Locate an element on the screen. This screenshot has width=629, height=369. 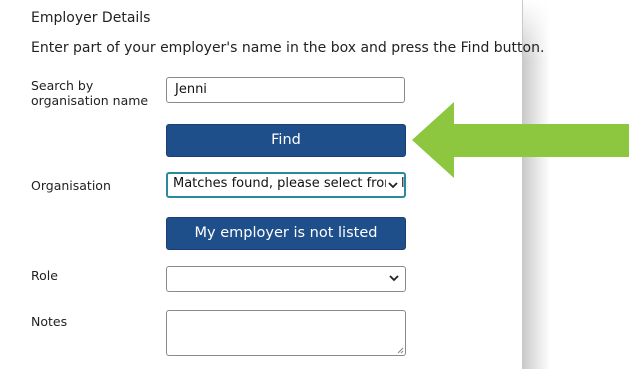
organisation-select: Matches found, please select from list is located at coordinates (286, 185).